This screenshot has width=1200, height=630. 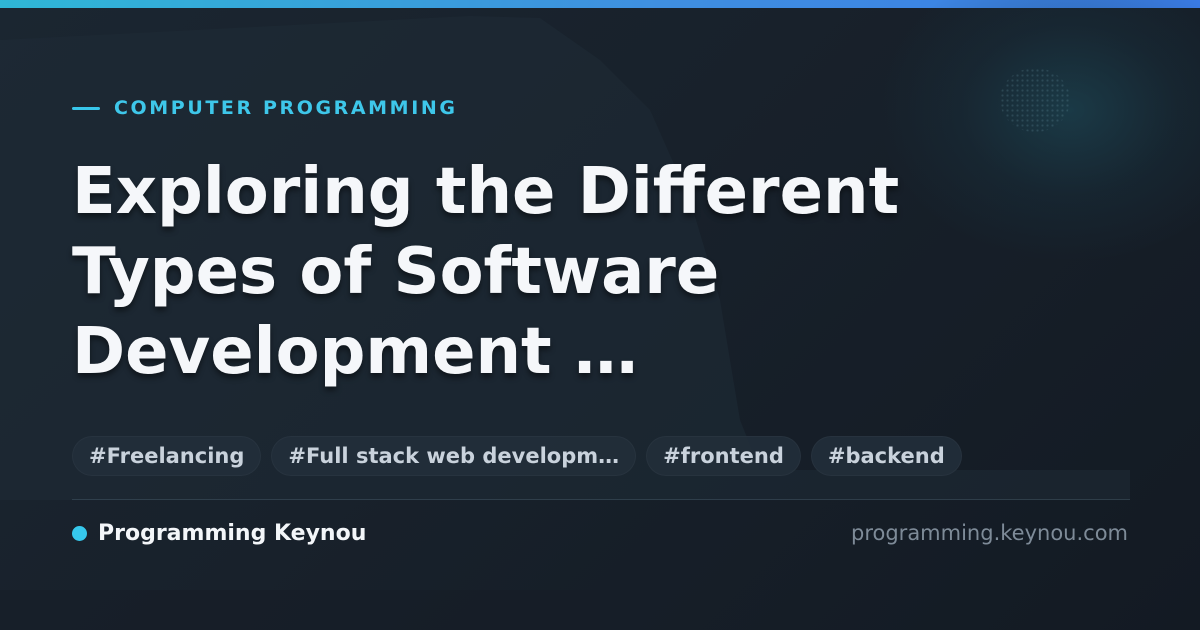 I want to click on tag-frontend: #frontend, so click(x=723, y=456).